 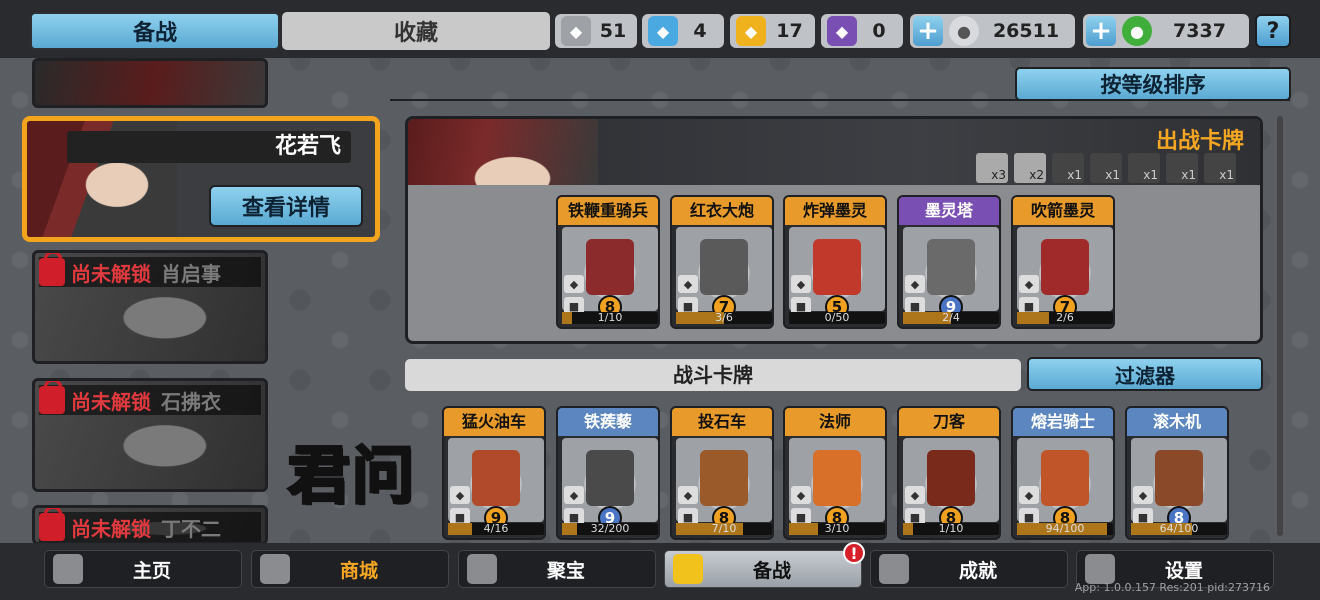 What do you see at coordinates (143, 569) in the screenshot?
I see `nav-home: 主页` at bounding box center [143, 569].